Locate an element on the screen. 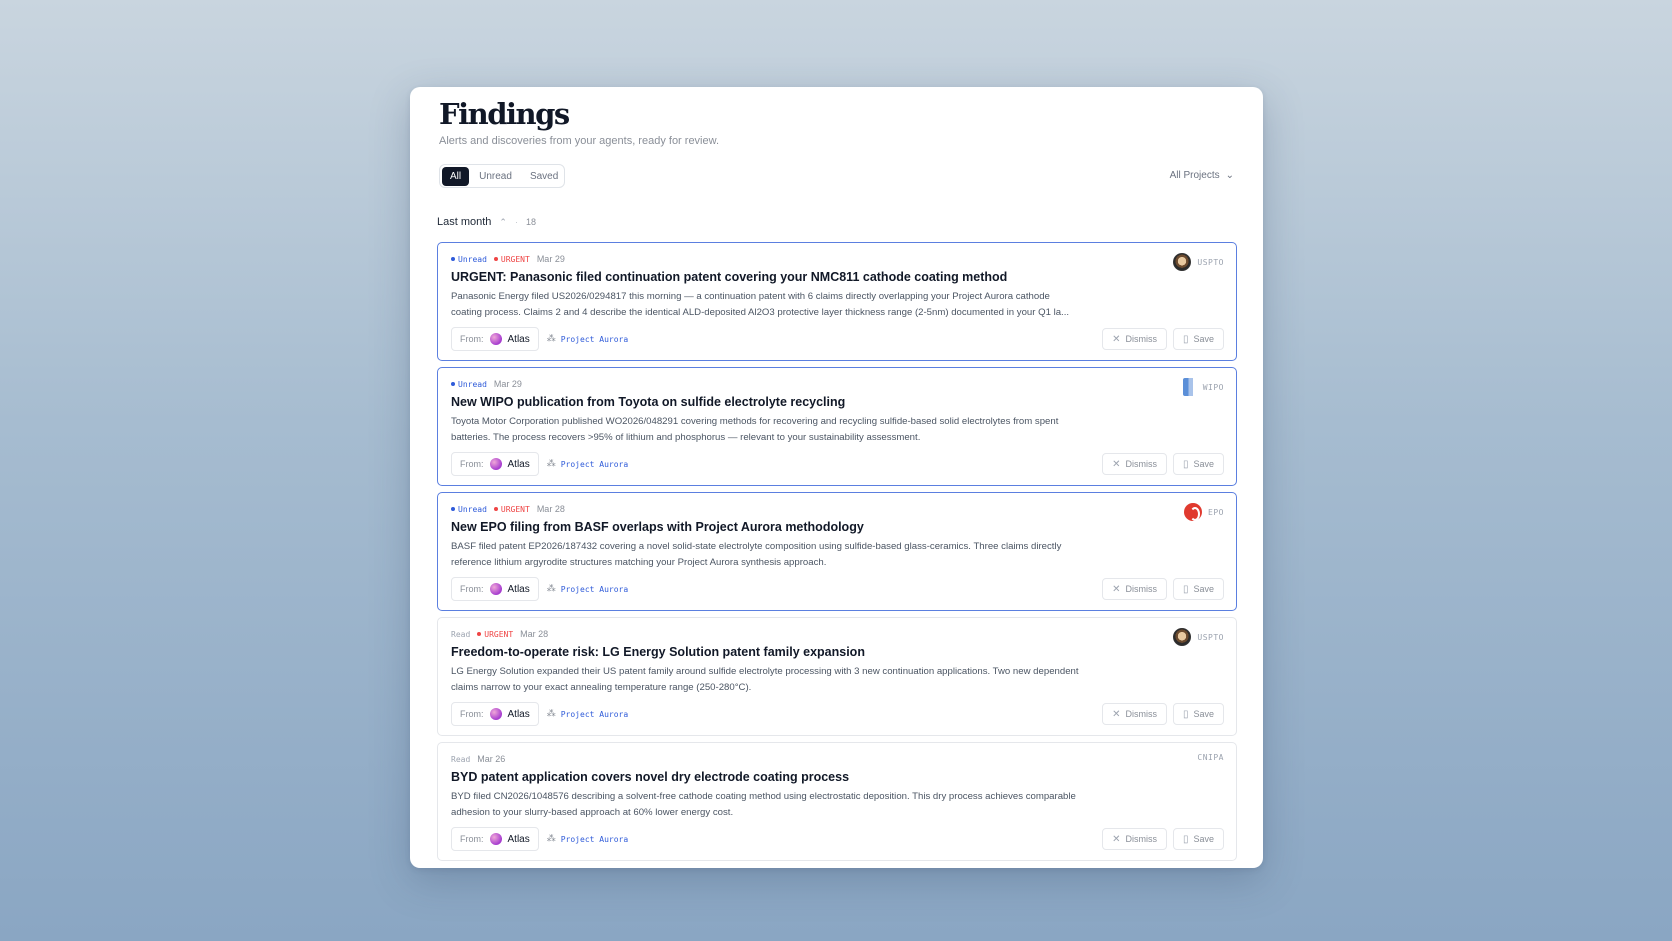  finding-date: Mar 26 is located at coordinates (491, 759).